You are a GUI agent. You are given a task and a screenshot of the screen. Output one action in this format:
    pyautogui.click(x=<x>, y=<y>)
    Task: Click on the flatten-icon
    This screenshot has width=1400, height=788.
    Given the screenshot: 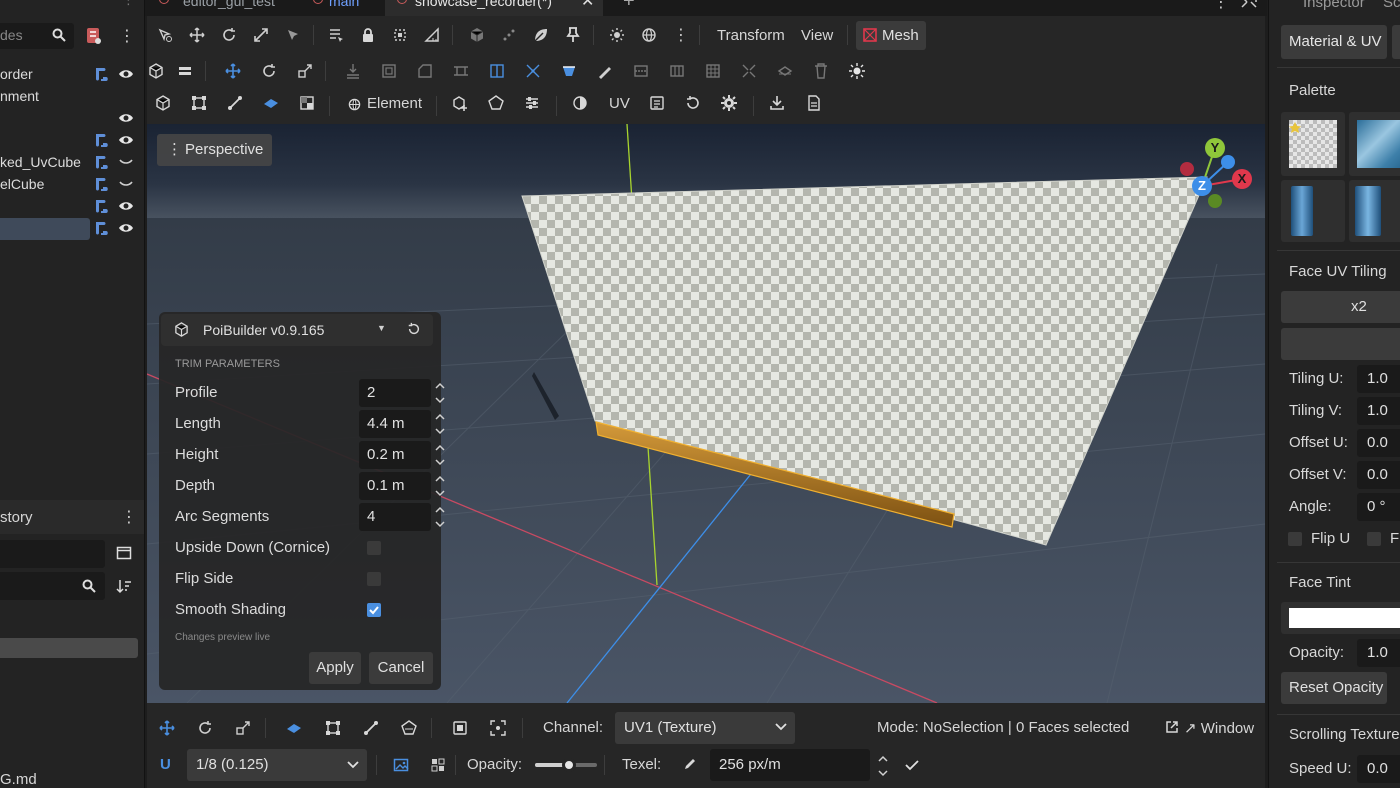 What is the action you would take?
    pyautogui.click(x=785, y=71)
    